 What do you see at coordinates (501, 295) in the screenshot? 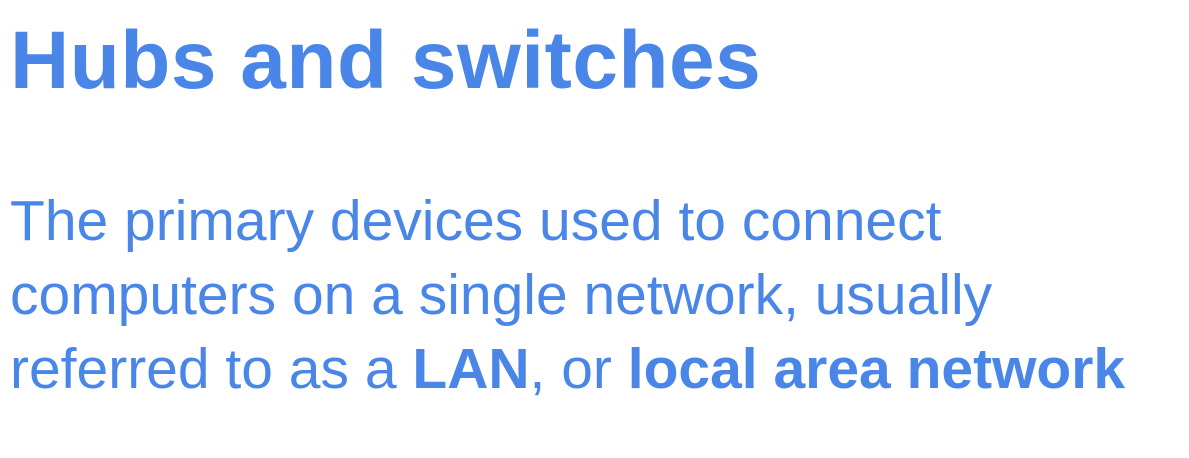
I see `body-line-2: computers on a single network, usually` at bounding box center [501, 295].